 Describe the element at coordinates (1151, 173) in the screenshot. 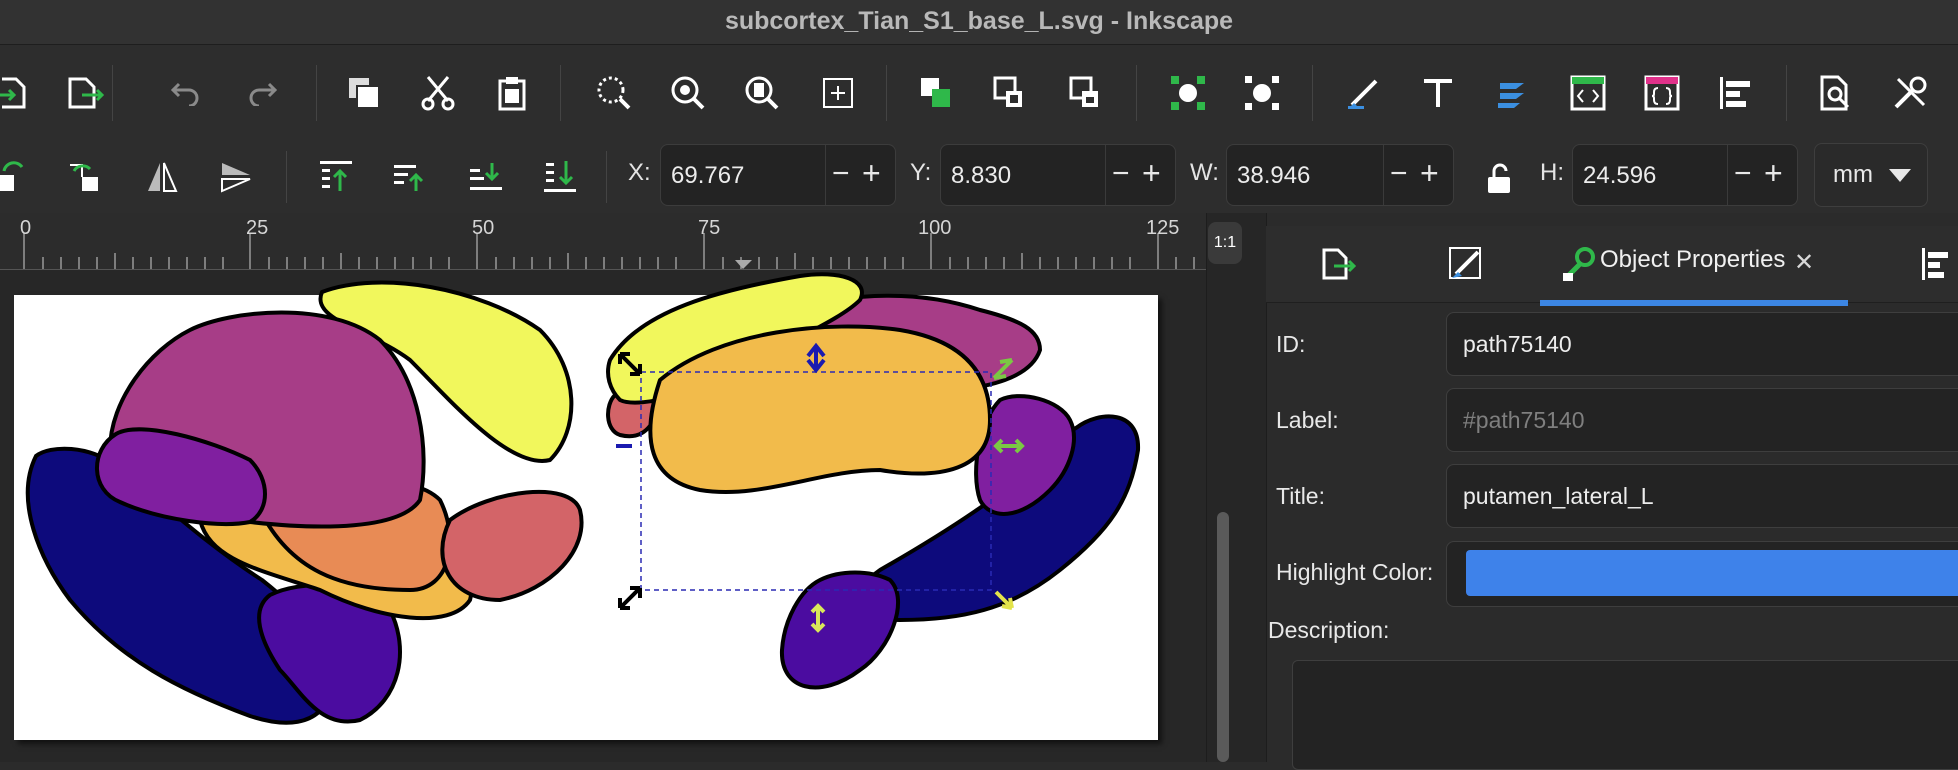

I see `y-increment-button: +` at that location.